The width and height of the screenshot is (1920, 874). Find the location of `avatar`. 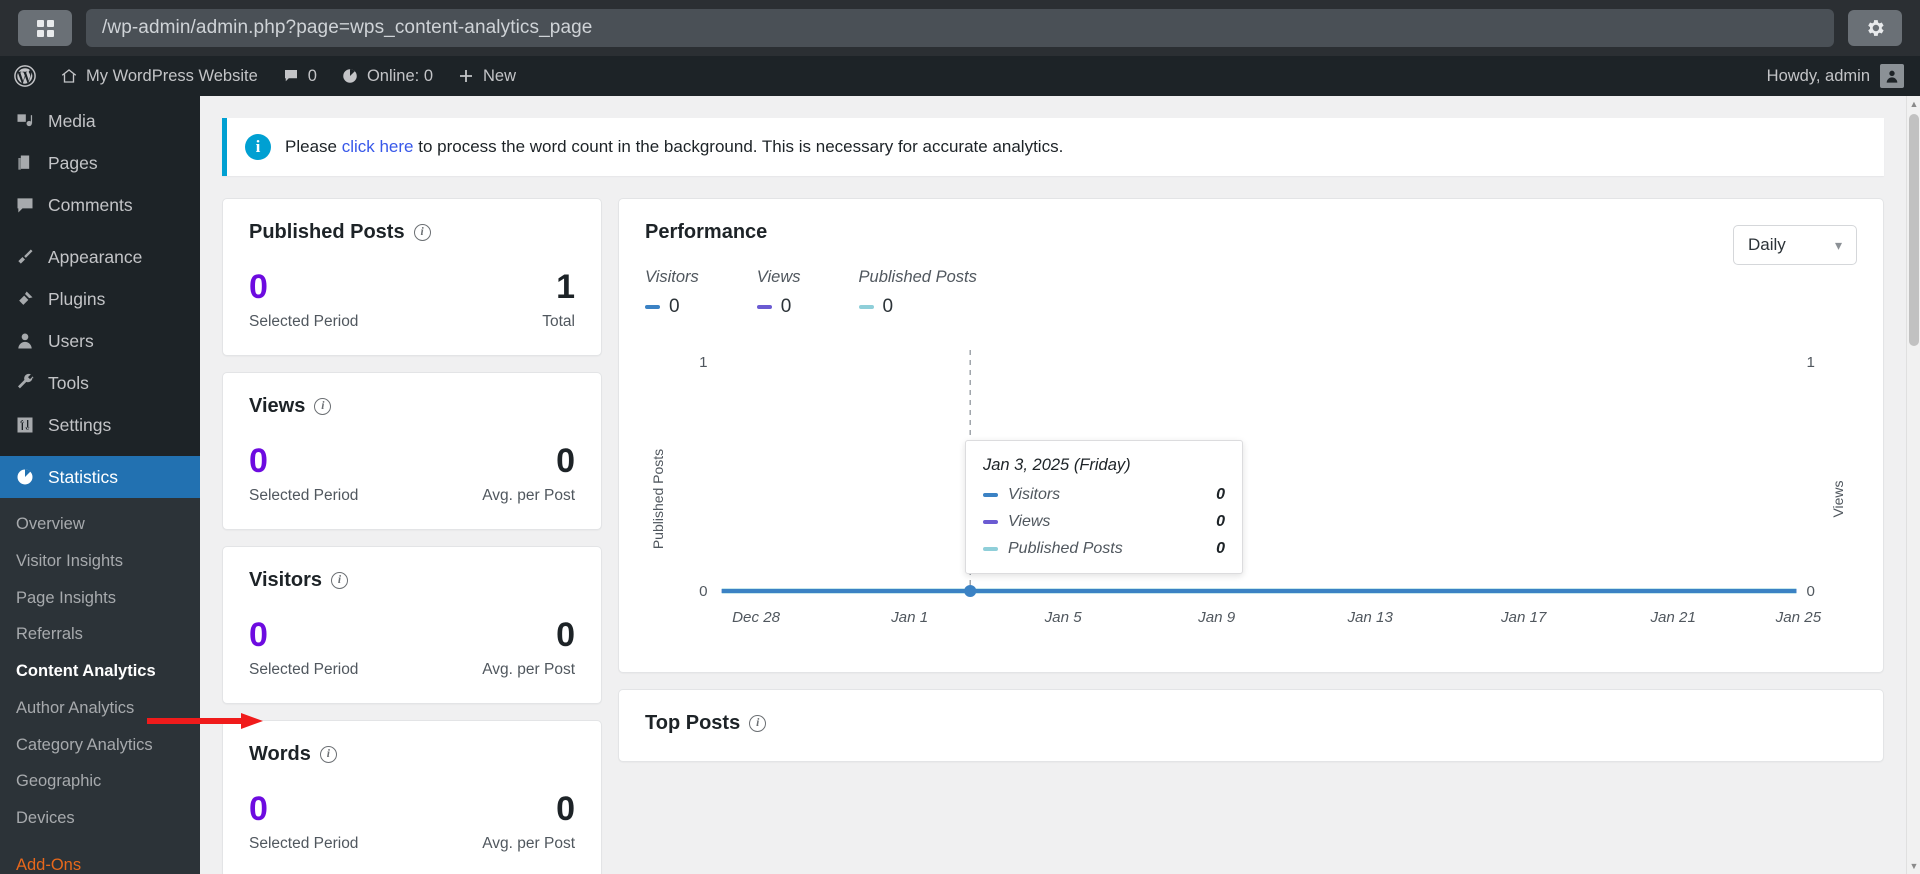

avatar is located at coordinates (1892, 76).